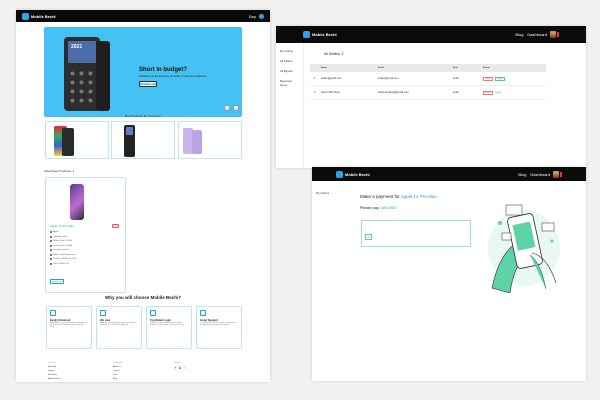 This screenshot has height=400, width=600. Describe the element at coordinates (368, 237) in the screenshot. I see `pay-button: Pay` at that location.